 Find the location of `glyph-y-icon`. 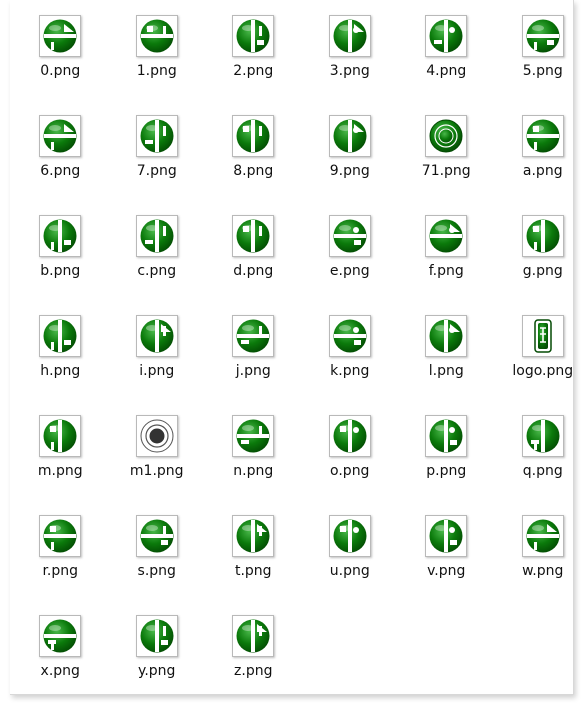

glyph-y-icon is located at coordinates (157, 636).